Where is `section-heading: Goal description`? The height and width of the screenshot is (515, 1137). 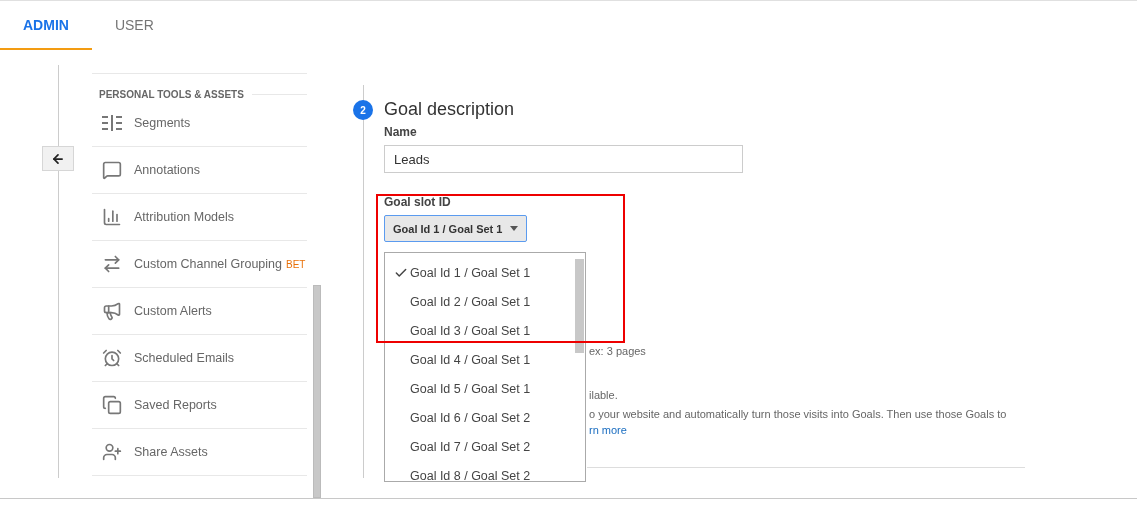
section-heading: Goal description is located at coordinates (450, 110).